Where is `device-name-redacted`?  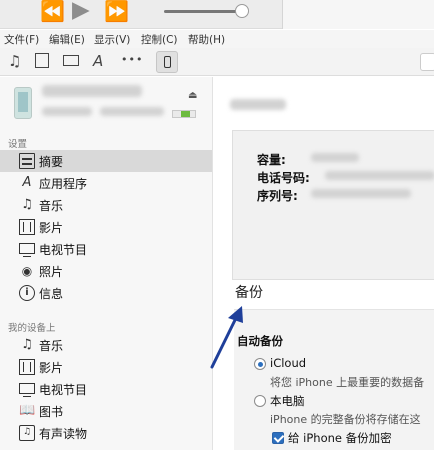
device-name-redacted is located at coordinates (92, 91).